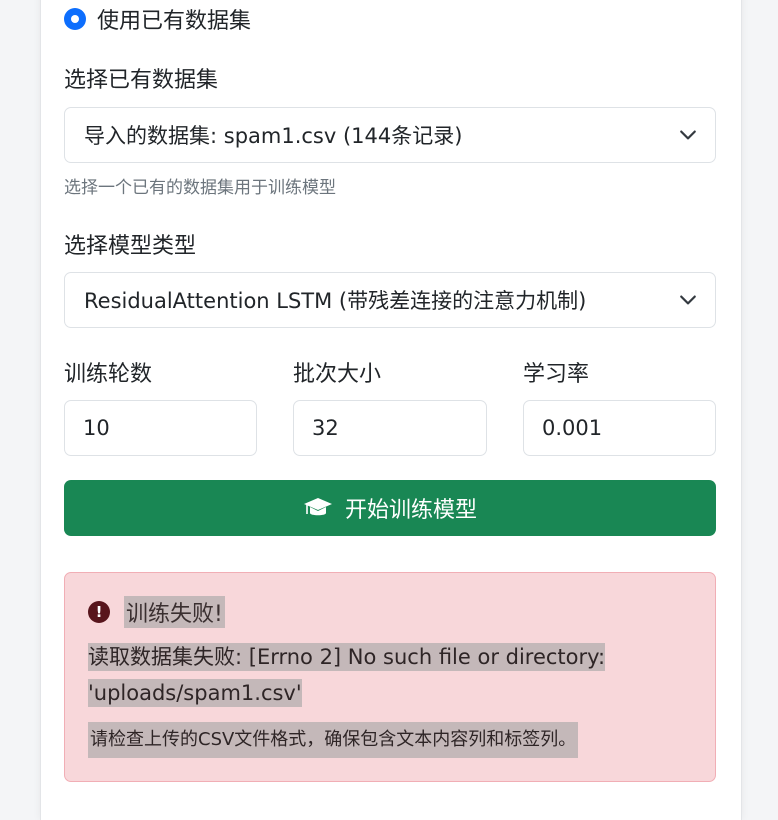  What do you see at coordinates (160, 428) in the screenshot?
I see `epochs-input: 10` at bounding box center [160, 428].